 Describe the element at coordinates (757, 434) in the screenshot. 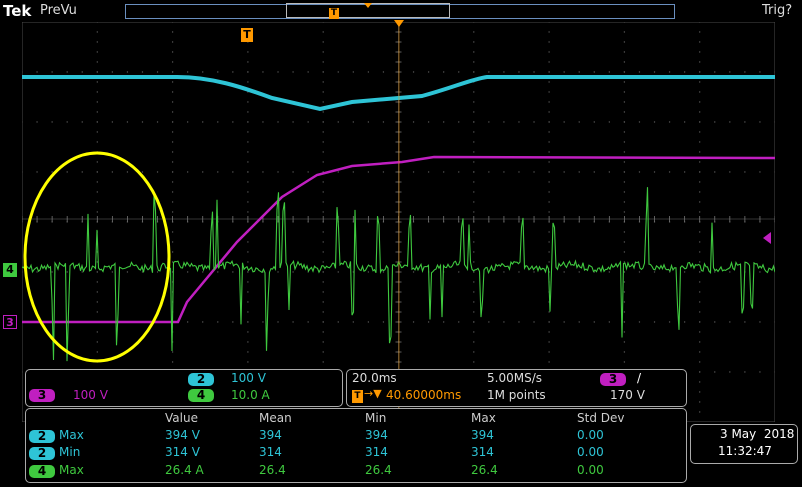

I see `date-display: 3 May 2018` at that location.